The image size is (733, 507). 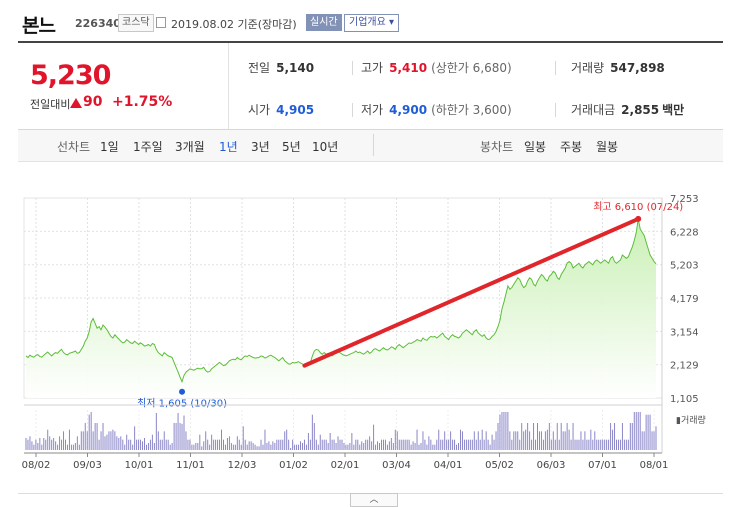 What do you see at coordinates (571, 146) in the screenshot?
I see `tab-weekly-candle: 주봉` at bounding box center [571, 146].